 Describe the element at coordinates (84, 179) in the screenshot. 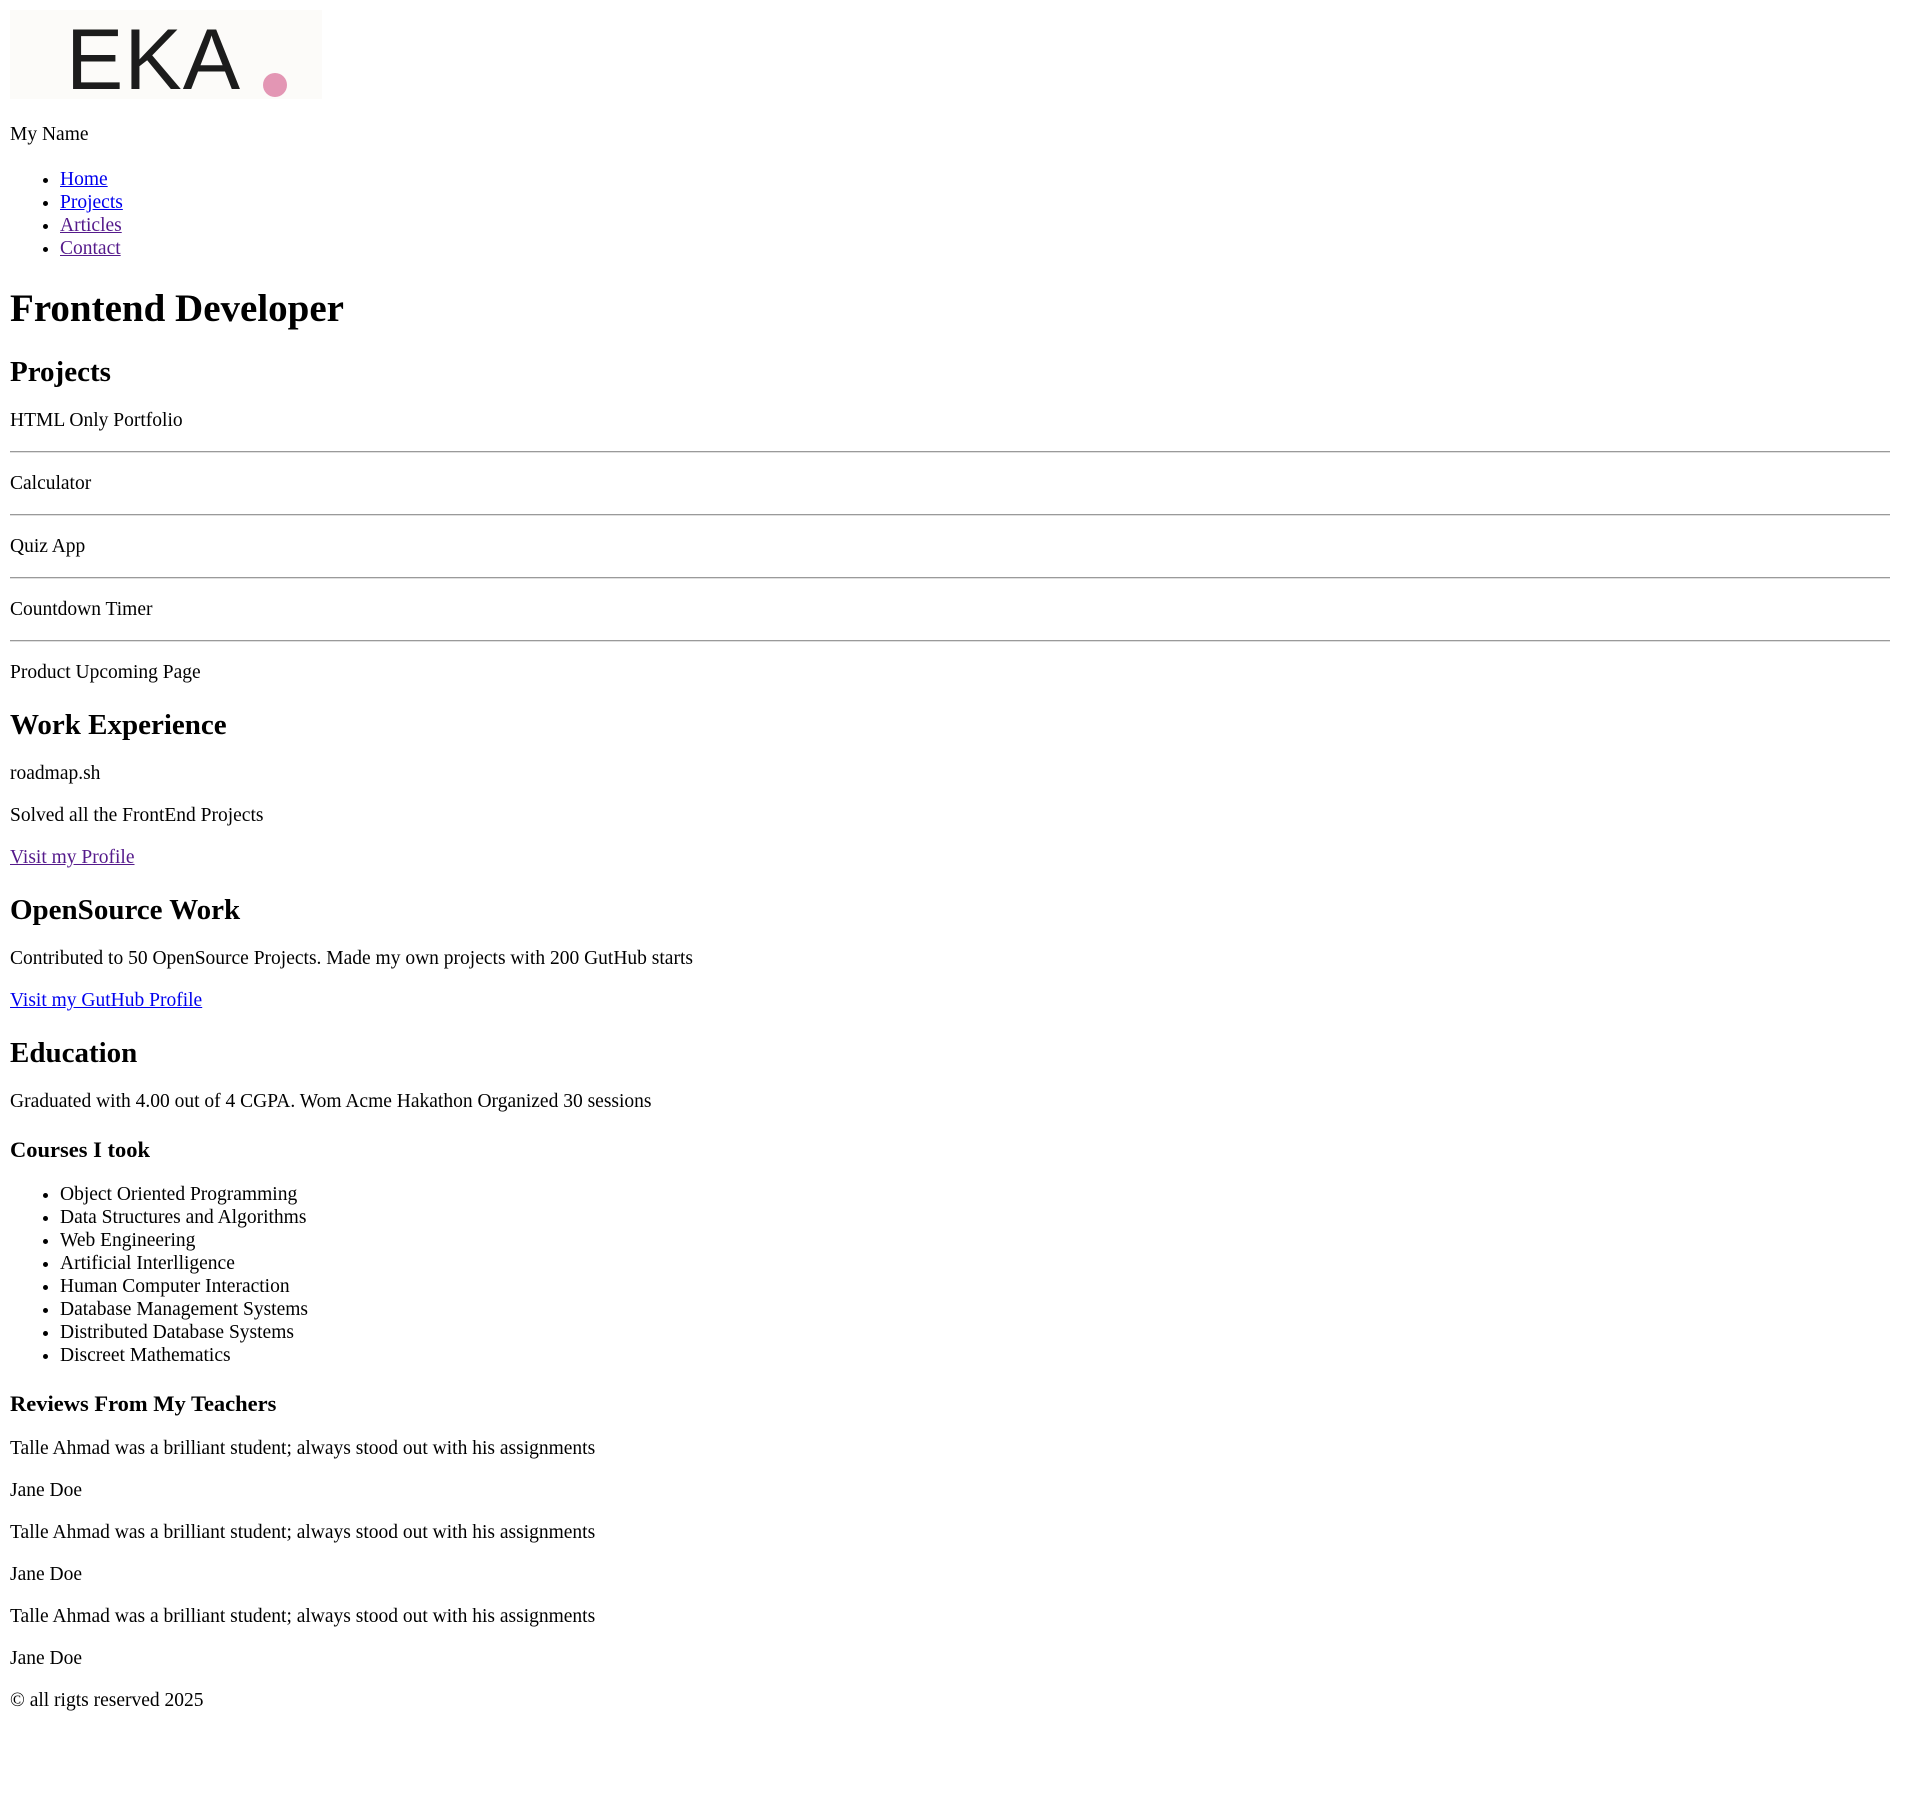

I see `nav-link-home: Home` at that location.